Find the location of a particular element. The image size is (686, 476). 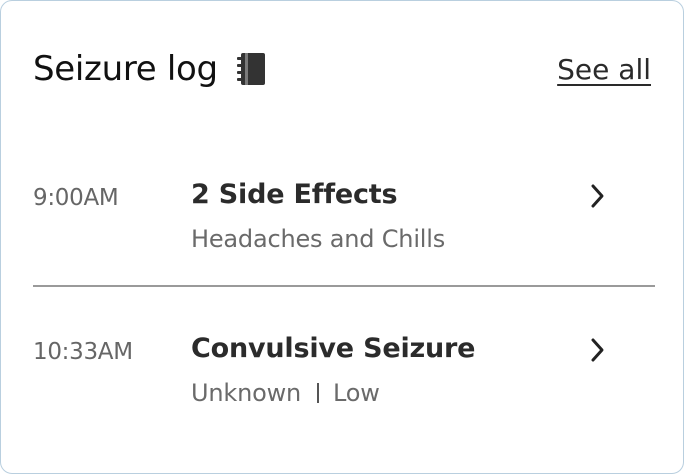

see-all-link: See all is located at coordinates (604, 69).